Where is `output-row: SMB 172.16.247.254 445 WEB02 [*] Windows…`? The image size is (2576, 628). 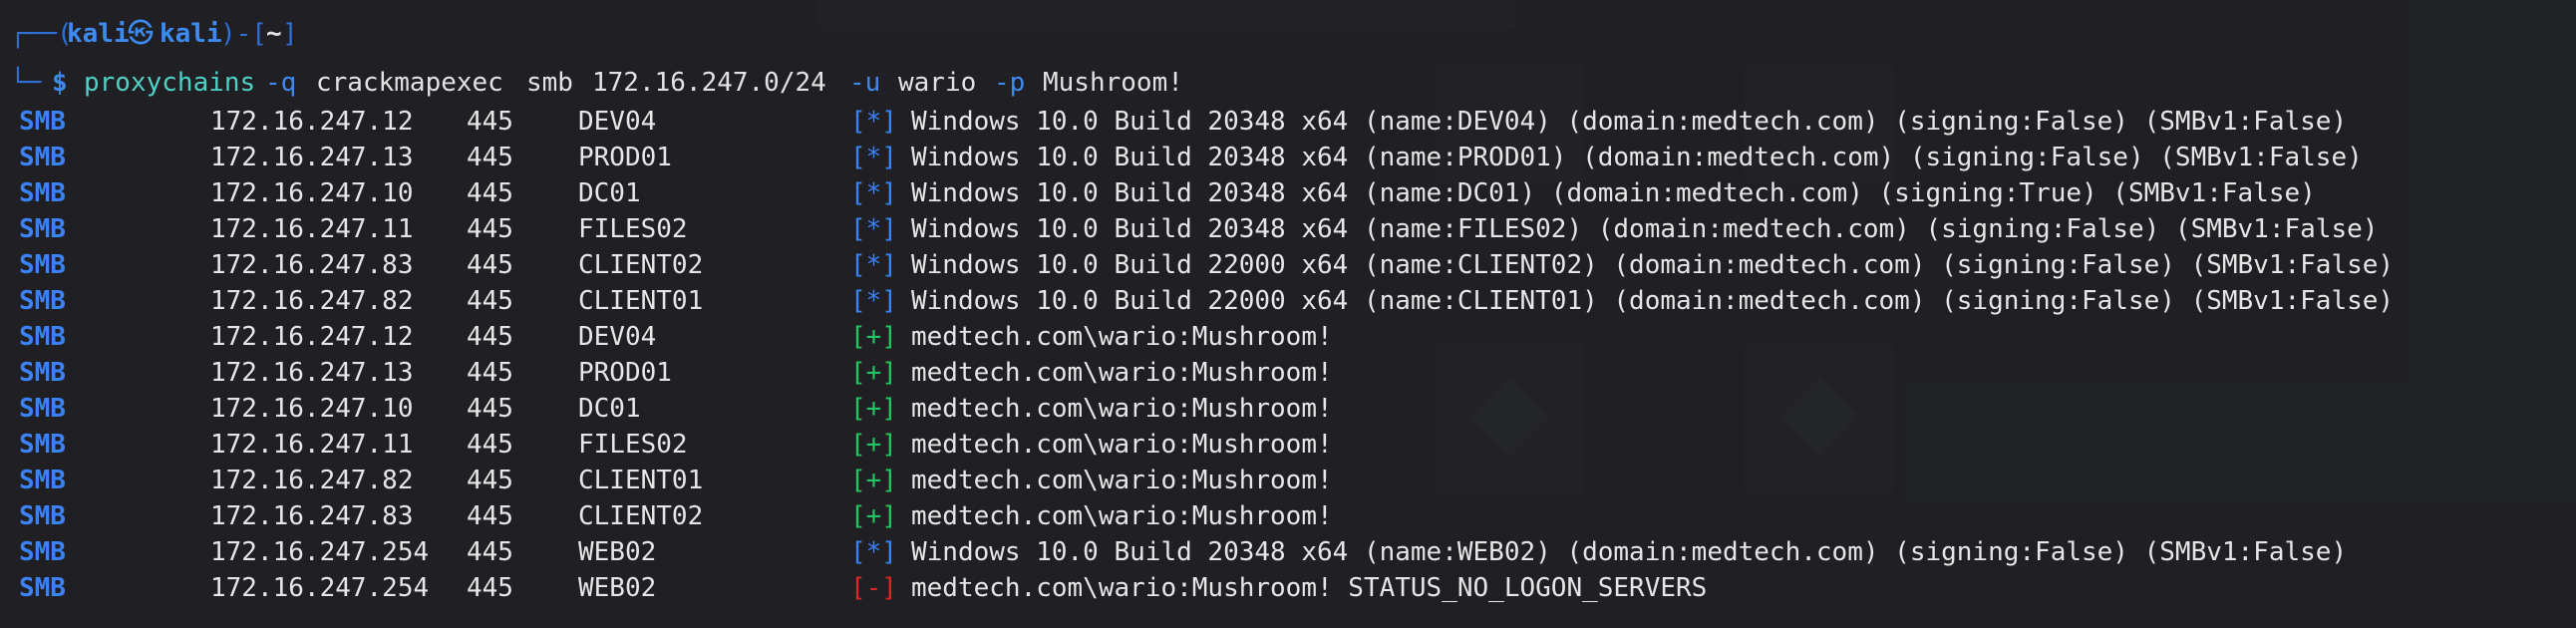 output-row: SMB 172.16.247.254 445 WEB02 [*] Windows… is located at coordinates (1173, 552).